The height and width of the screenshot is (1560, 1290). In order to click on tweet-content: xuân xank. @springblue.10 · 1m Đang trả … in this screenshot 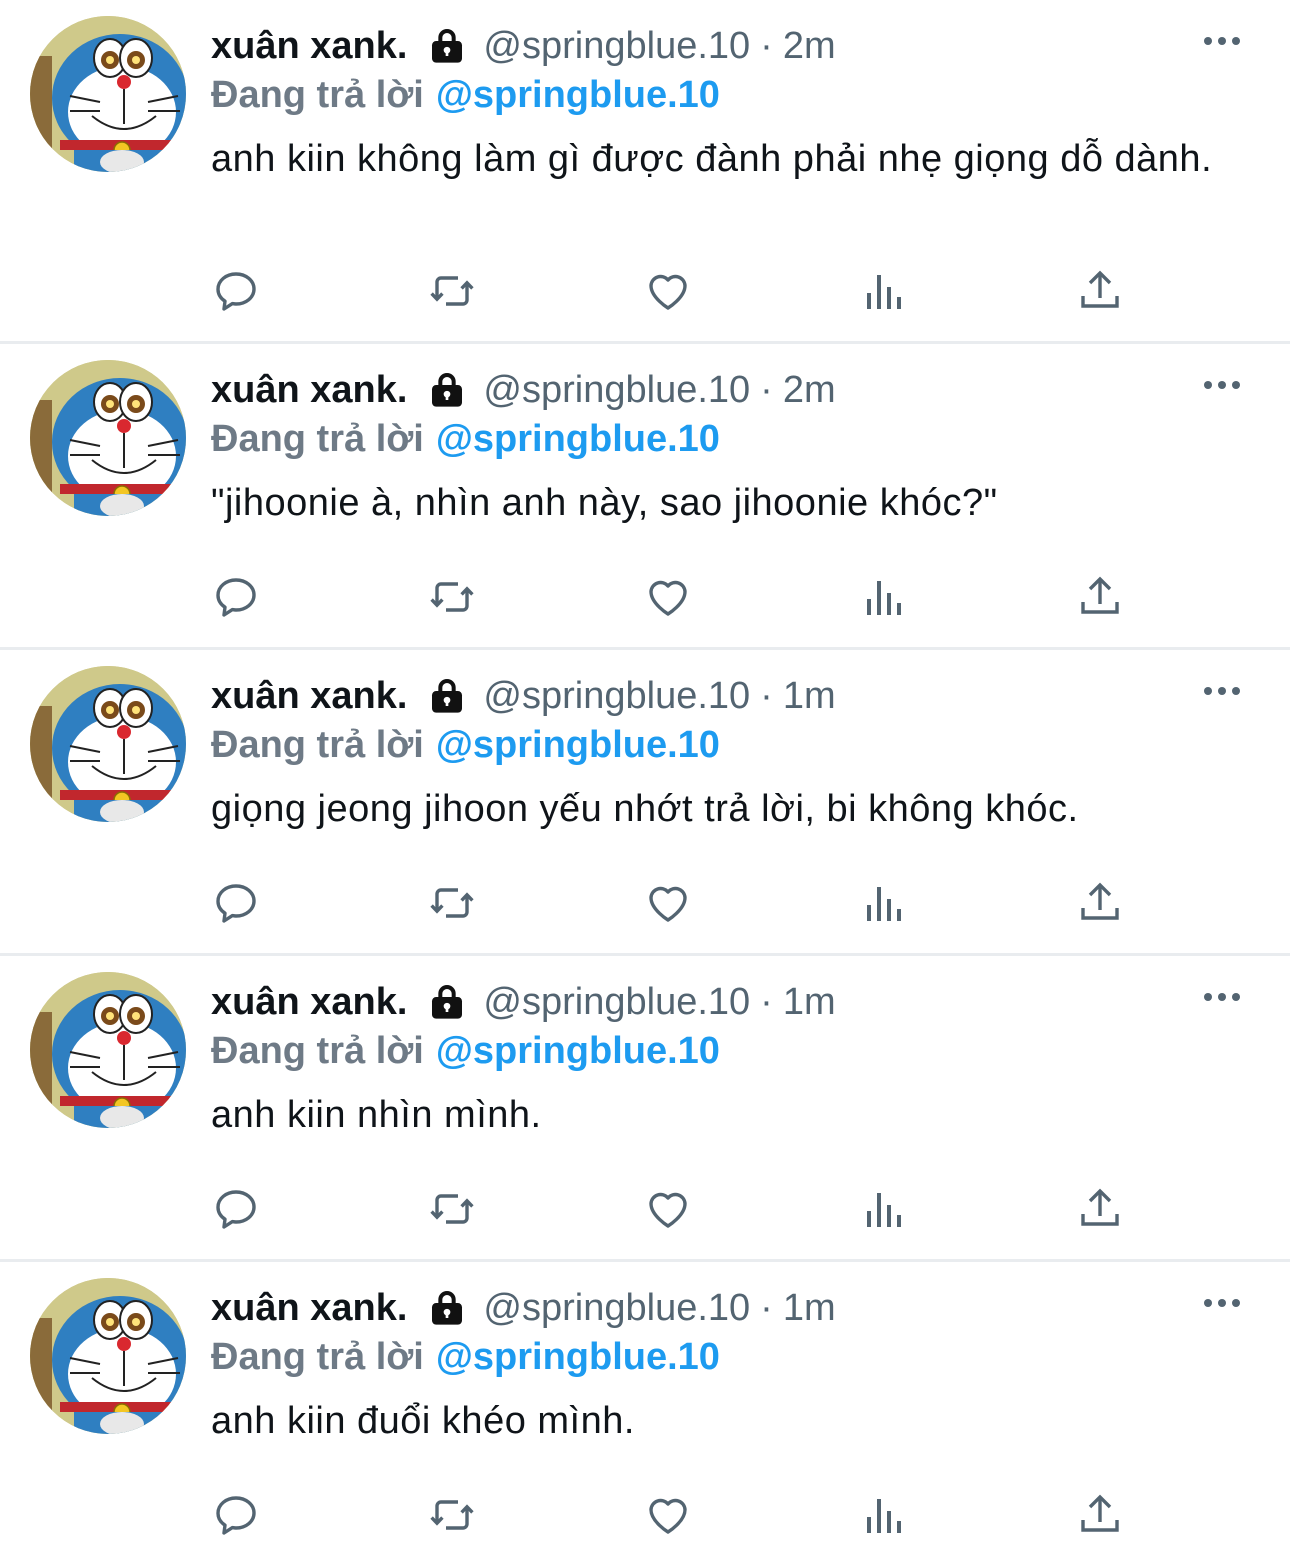, I will do `click(730, 753)`.